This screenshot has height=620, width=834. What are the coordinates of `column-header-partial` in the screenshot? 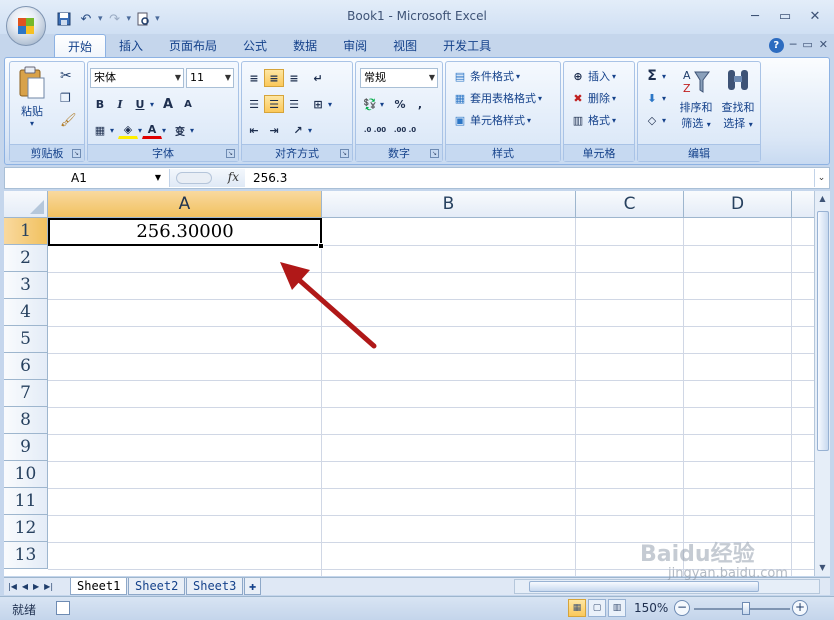 It's located at (803, 204).